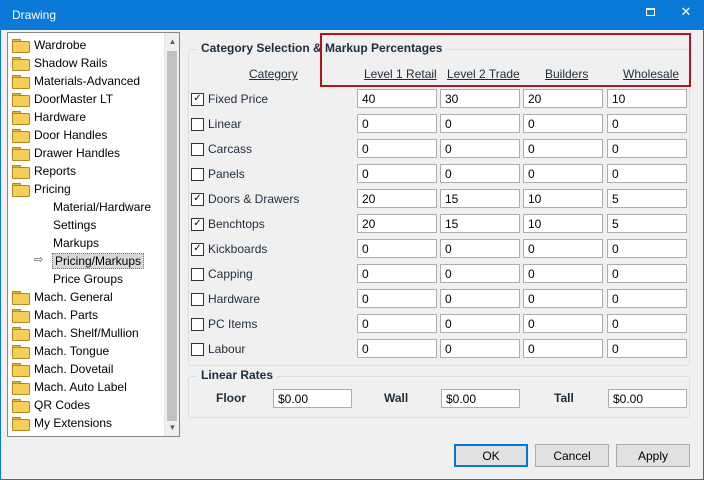 This screenshot has width=704, height=480. Describe the element at coordinates (225, 299) in the screenshot. I see `category-checkbox-row: Hardware` at that location.